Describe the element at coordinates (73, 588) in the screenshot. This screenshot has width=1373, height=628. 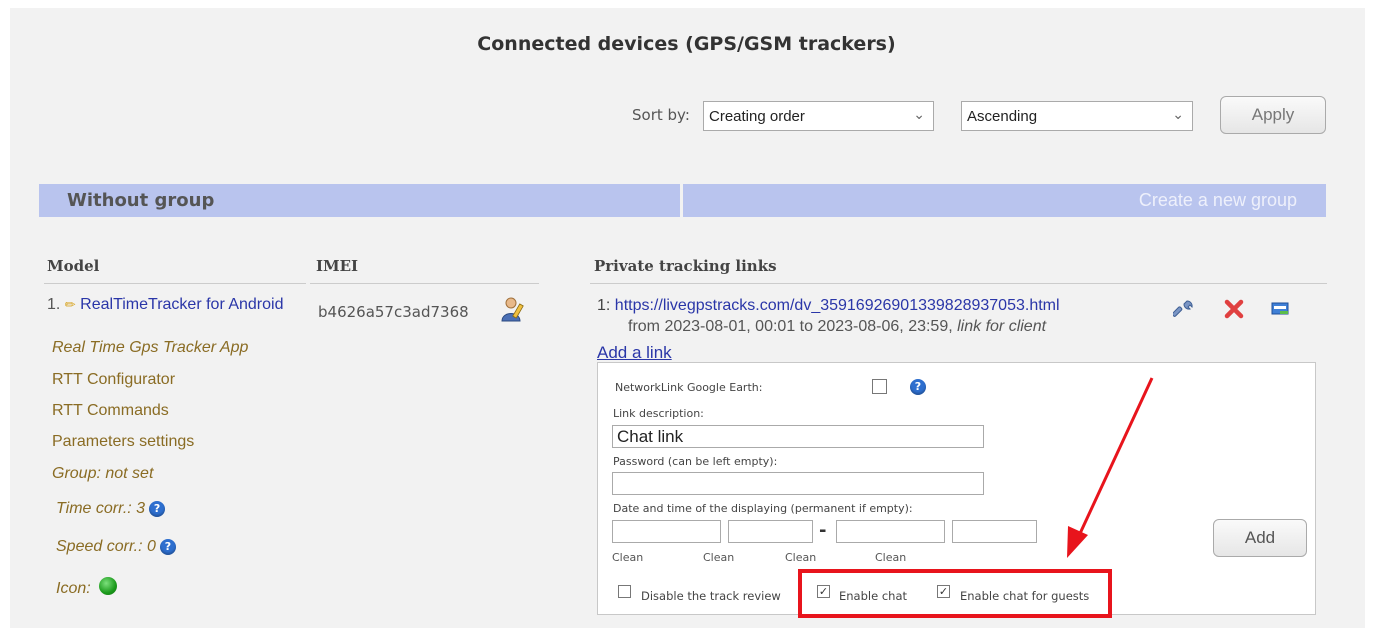
I see `icon-label: Icon:` at that location.